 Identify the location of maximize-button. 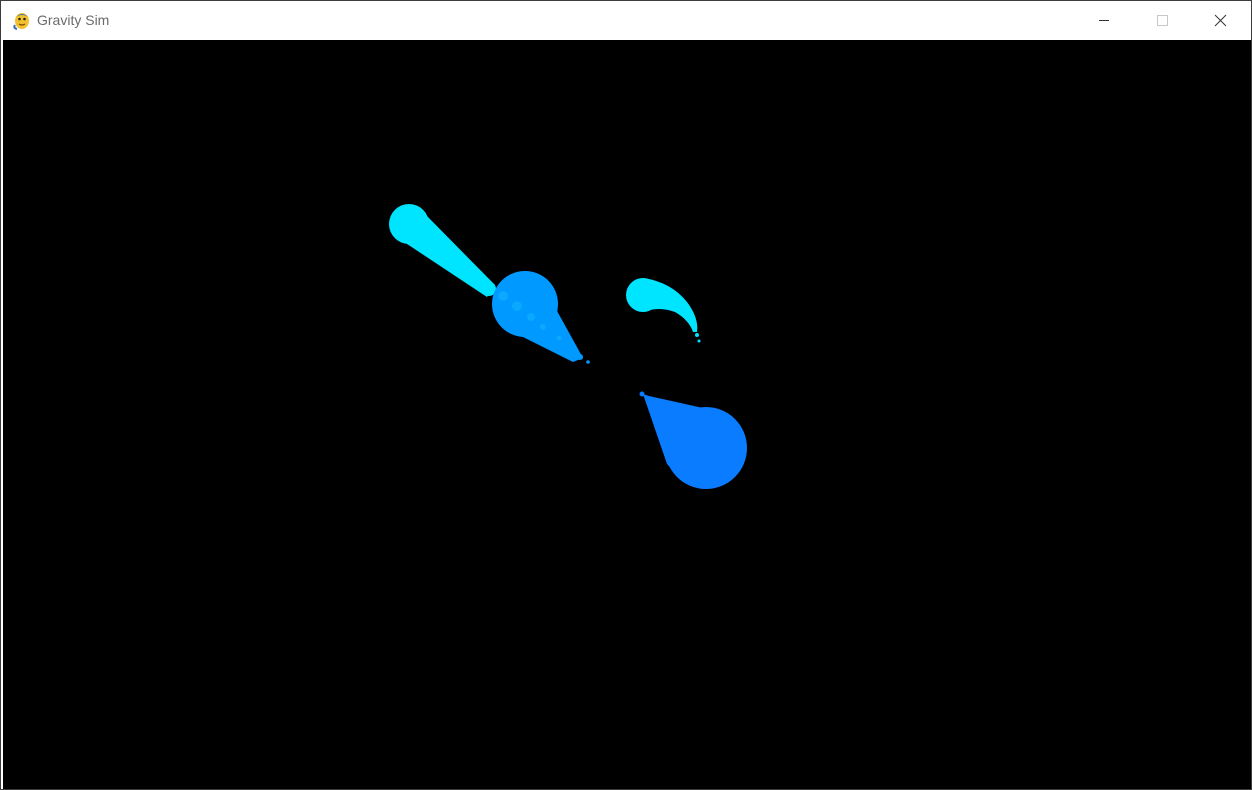
(1162, 20).